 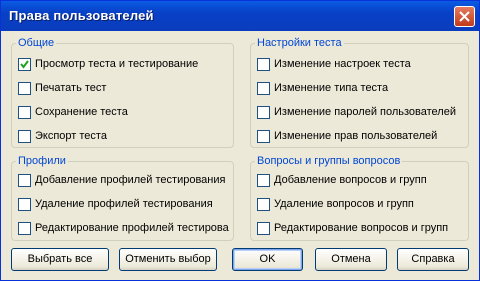 I want to click on checkbox-edit-questions: Редактирование вопросов и групп, so click(x=352, y=228).